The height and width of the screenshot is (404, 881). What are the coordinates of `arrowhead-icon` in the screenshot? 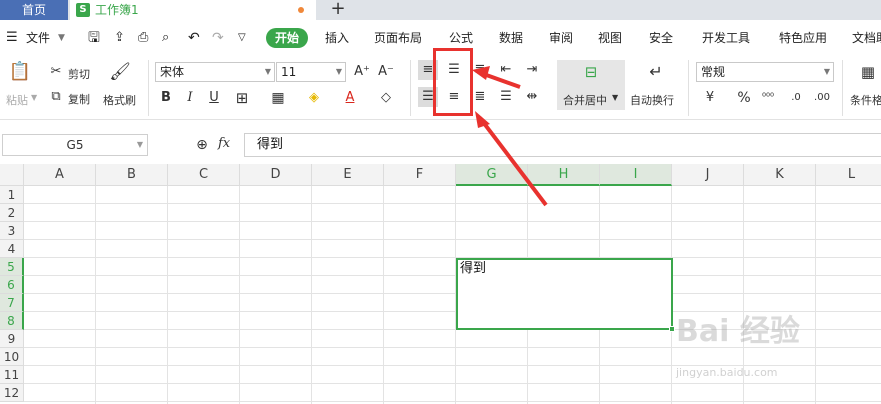 It's located at (481, 73).